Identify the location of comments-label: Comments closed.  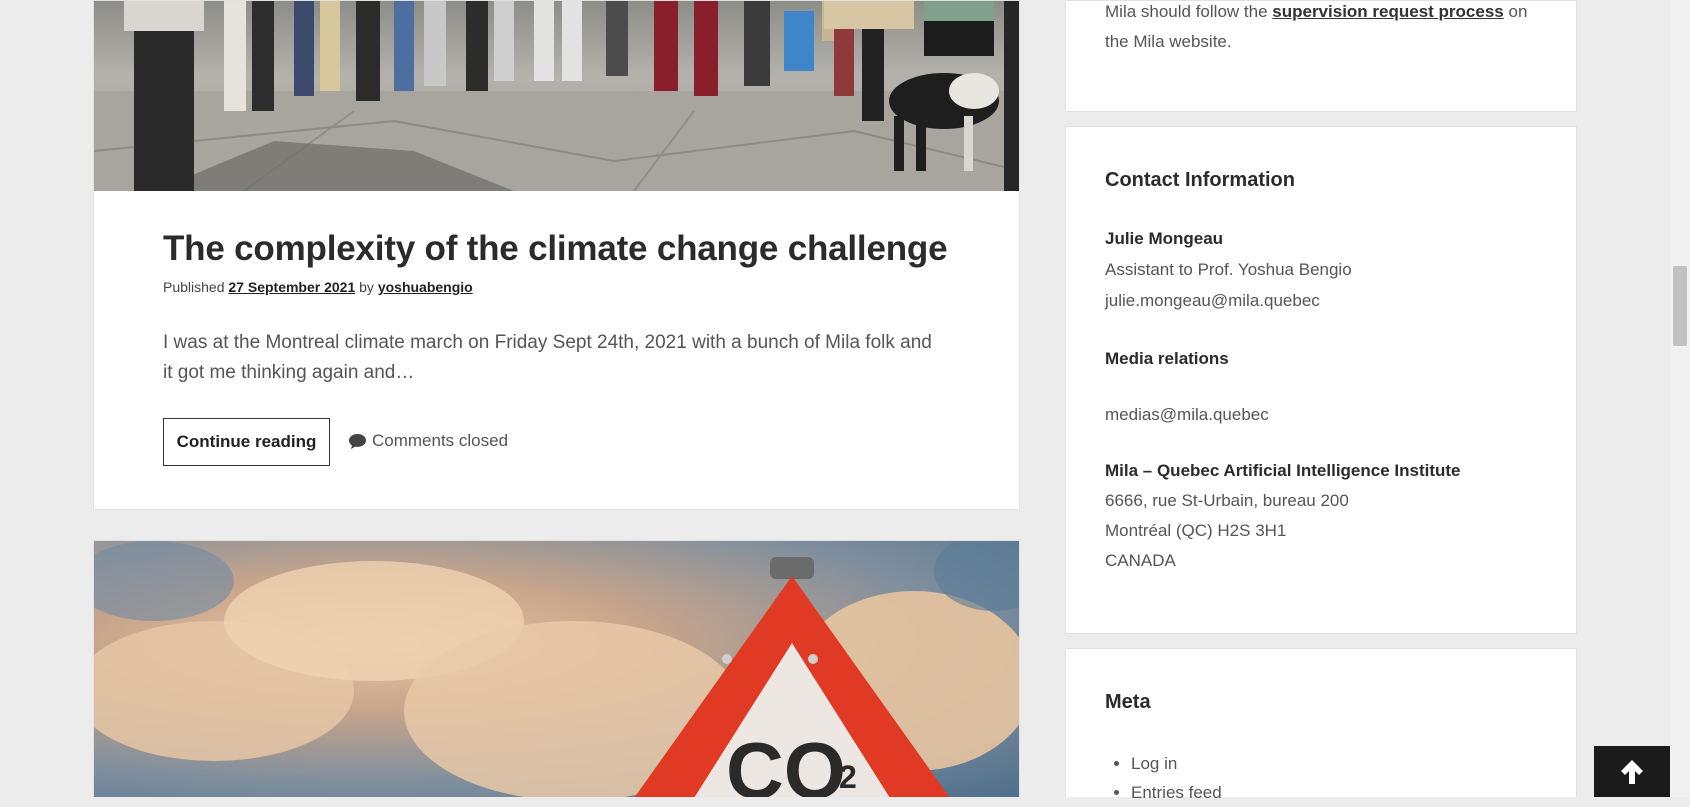
(440, 440).